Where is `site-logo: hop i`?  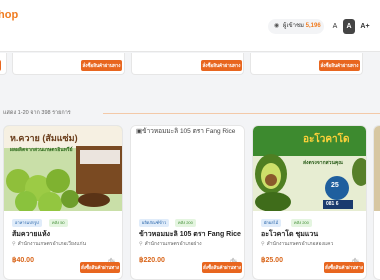
site-logo: hop i is located at coordinates (9, 15).